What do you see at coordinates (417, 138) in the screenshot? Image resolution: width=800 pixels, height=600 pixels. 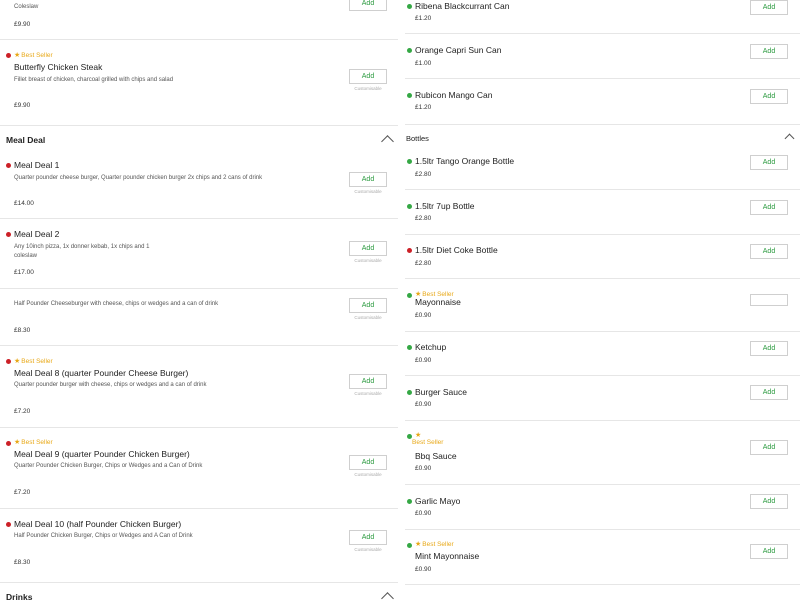 I see `section-title-bottles: Bottles` at bounding box center [417, 138].